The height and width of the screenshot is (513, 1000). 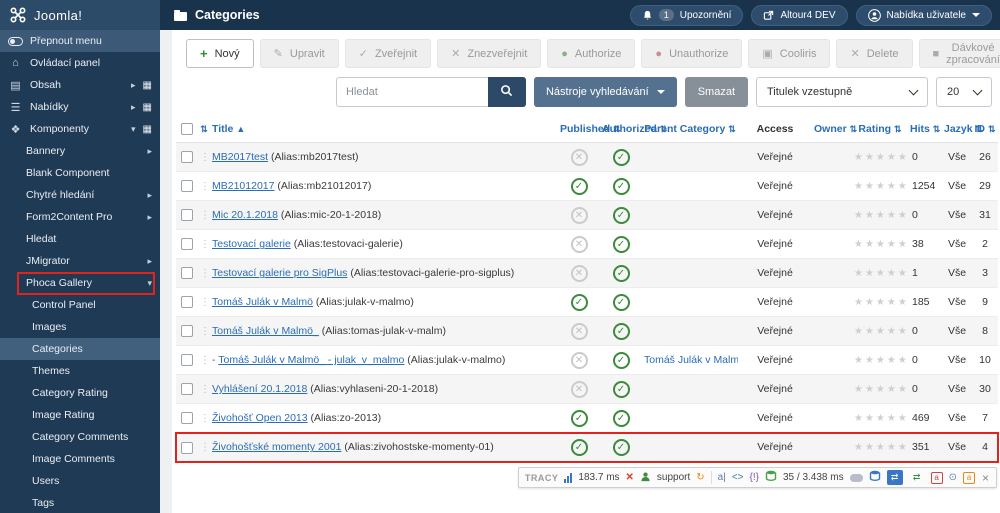 What do you see at coordinates (311, 360) in the screenshot?
I see `category-title-link: Tomáš Julák v Malmö_ - julak_v_malmo` at bounding box center [311, 360].